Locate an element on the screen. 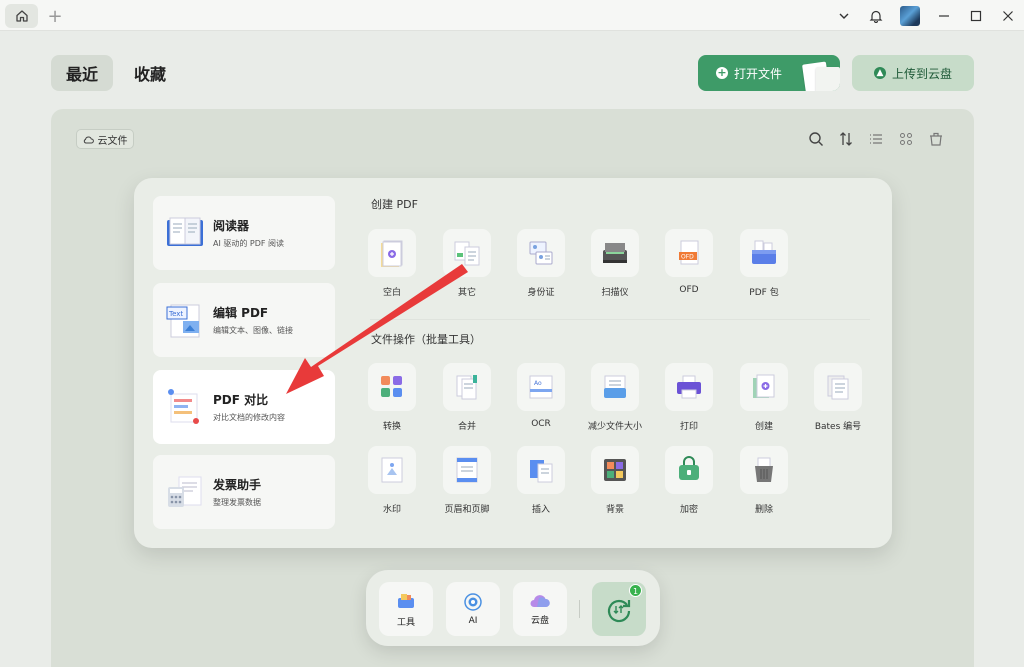 Image resolution: width=1024 pixels, height=667 pixels. tool-label: Bates 编号 is located at coordinates (838, 427).